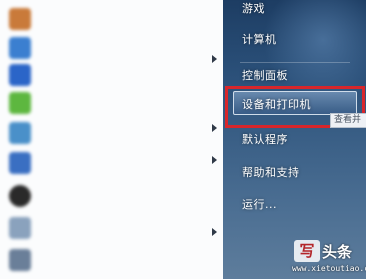 The height and width of the screenshot is (279, 366). Describe the element at coordinates (271, 172) in the screenshot. I see `menu-item-help-support: 帮助和支持` at that location.